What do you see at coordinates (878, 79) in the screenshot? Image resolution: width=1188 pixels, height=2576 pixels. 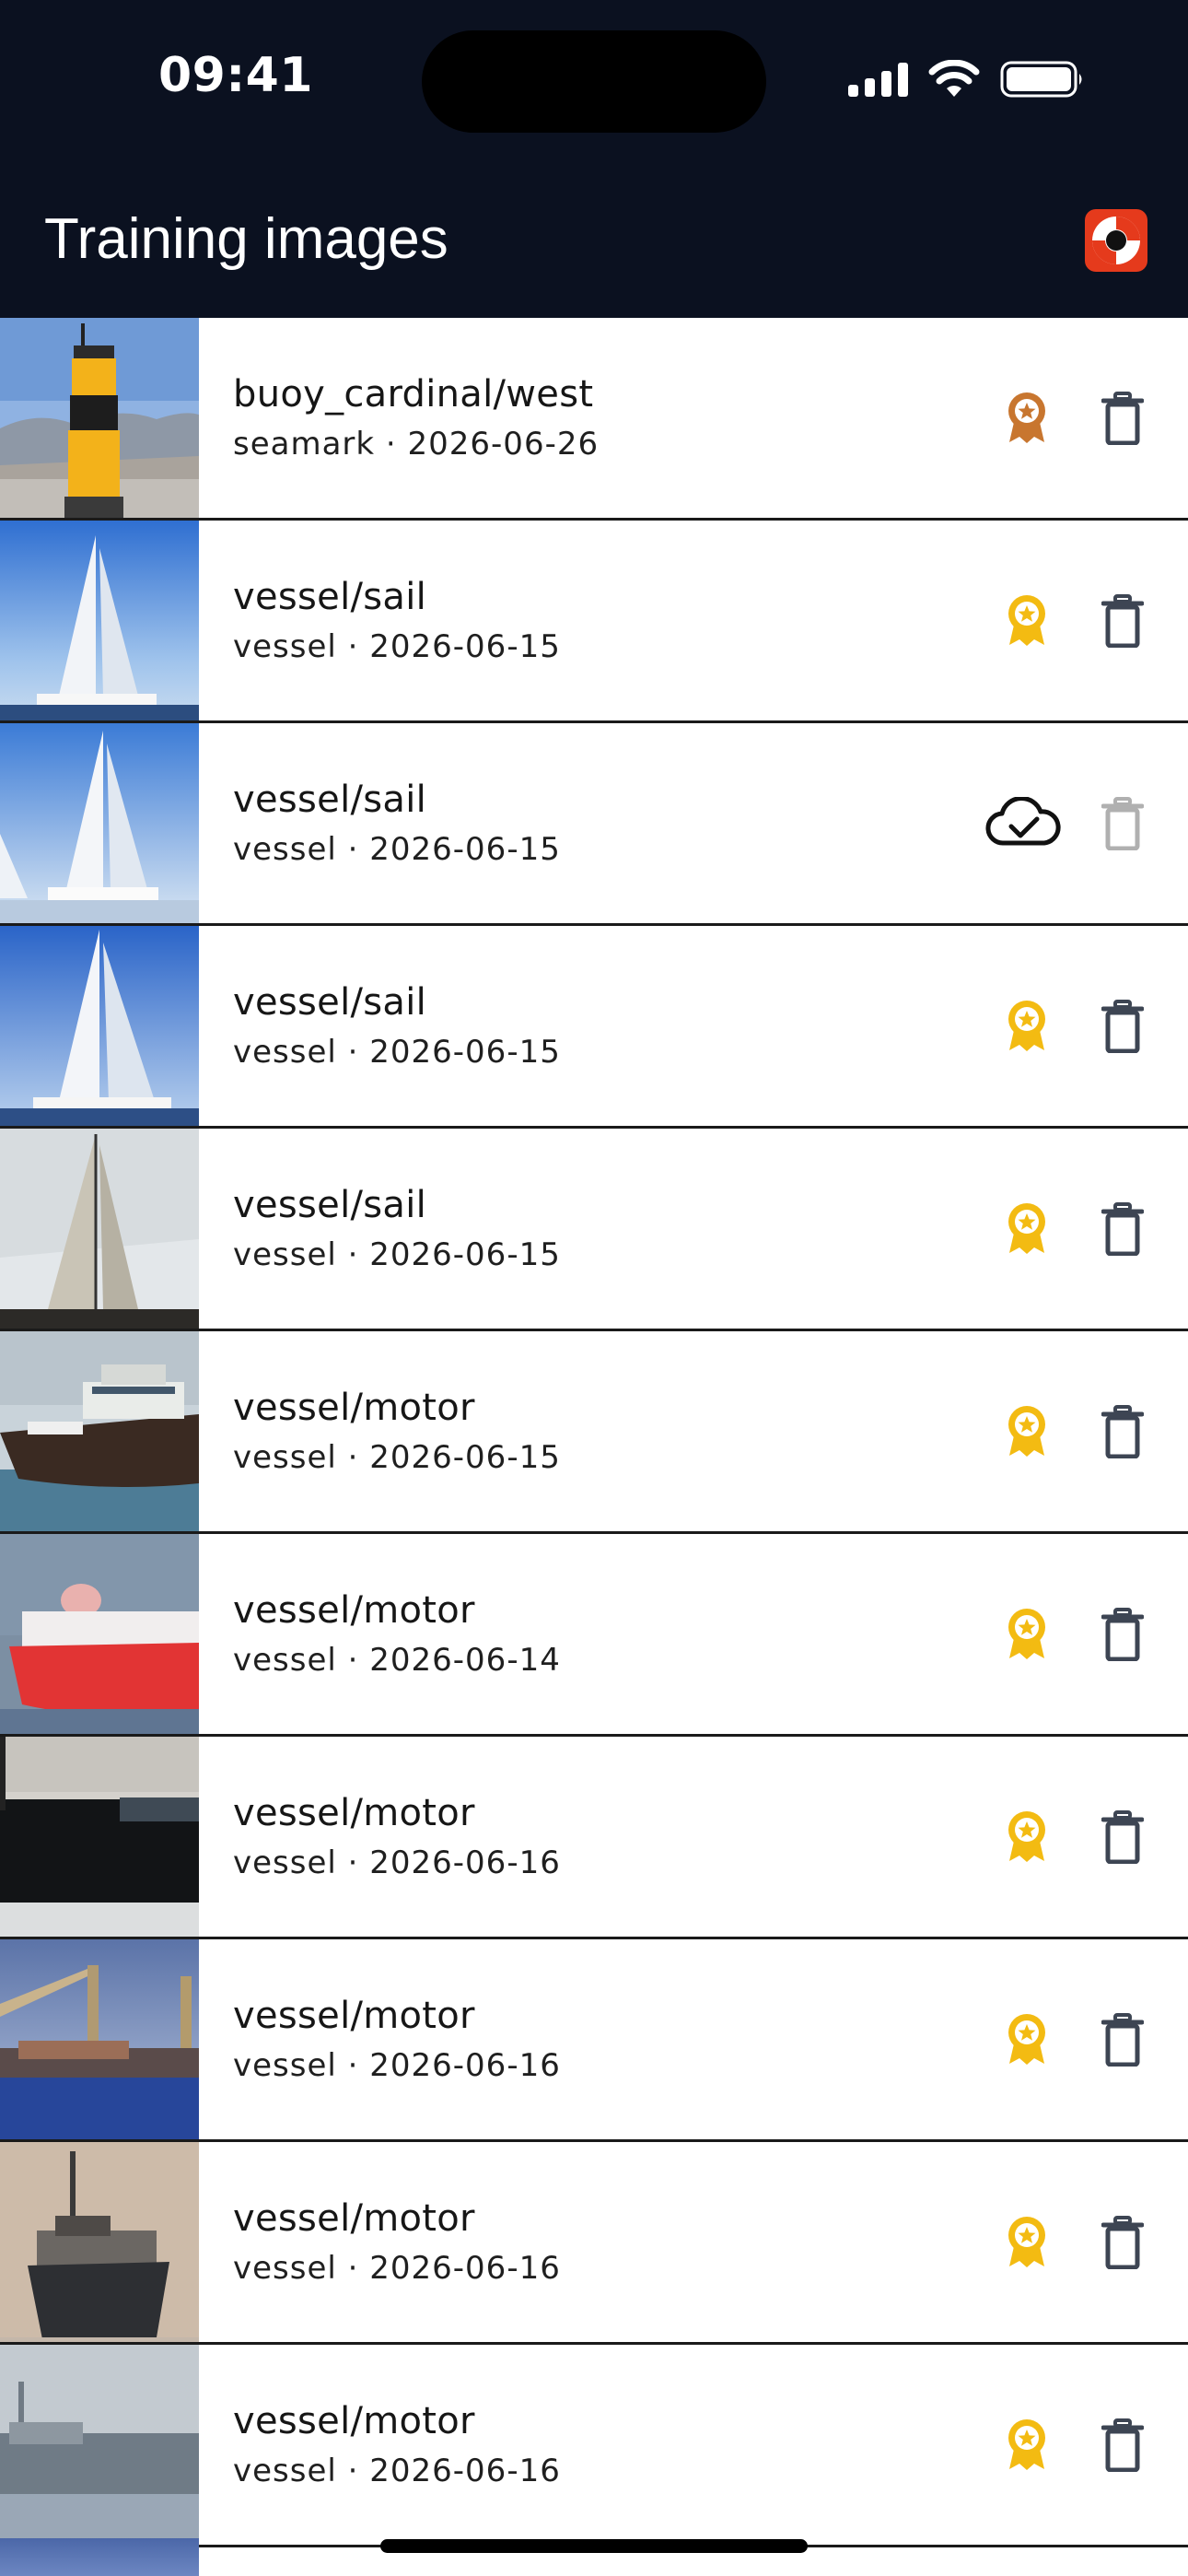 I see `cellular-signal-icon` at bounding box center [878, 79].